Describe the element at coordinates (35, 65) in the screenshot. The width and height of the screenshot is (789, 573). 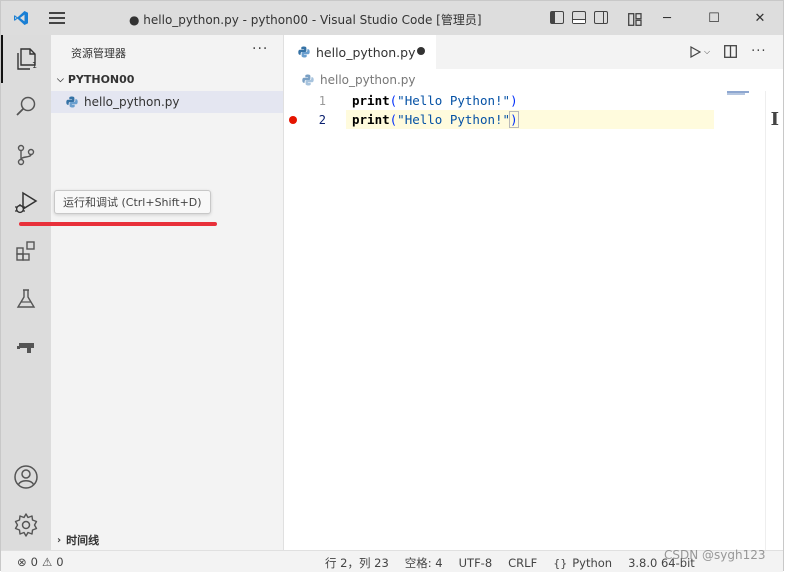
I see `explorer-badge: 1` at that location.